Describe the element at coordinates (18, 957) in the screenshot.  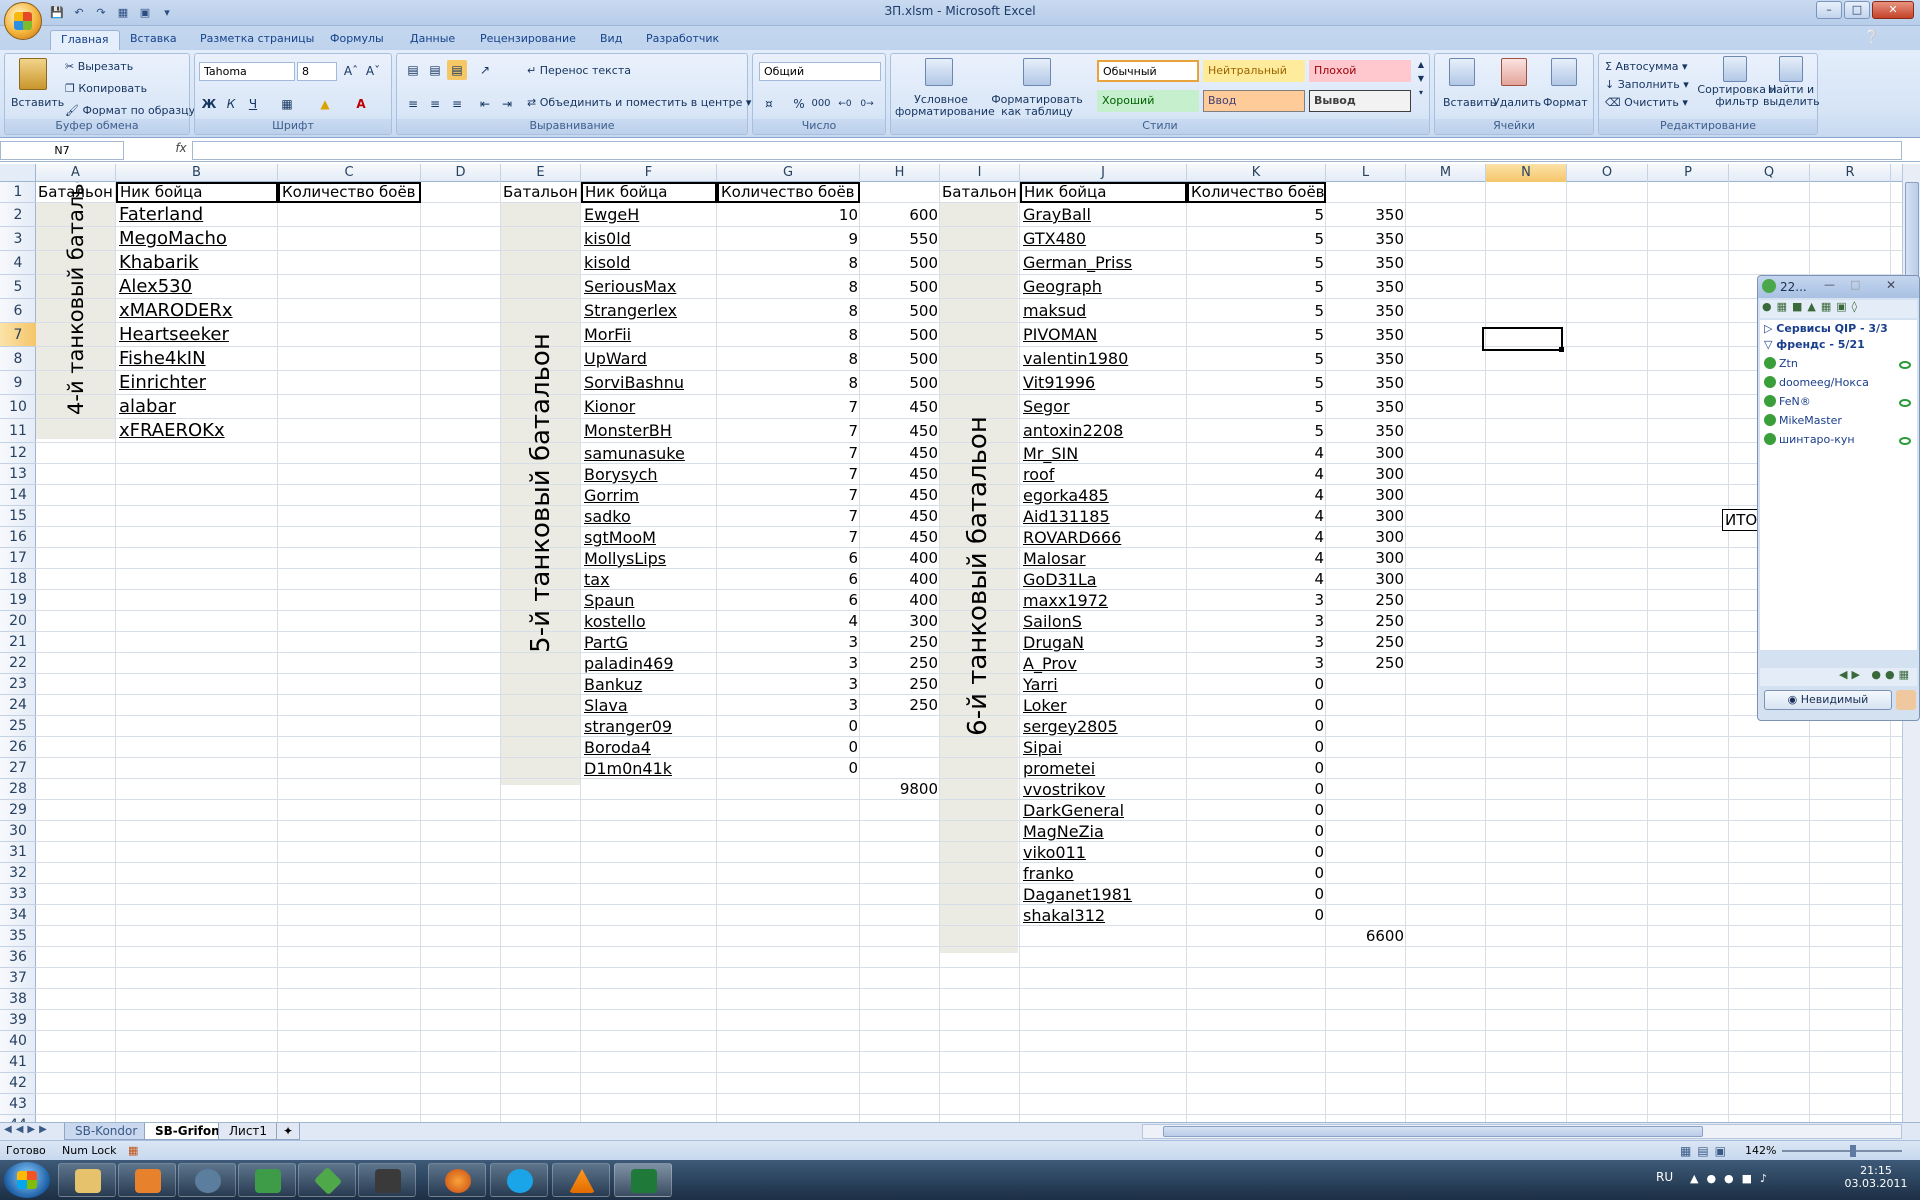
I see `row-header-36: 36` at that location.